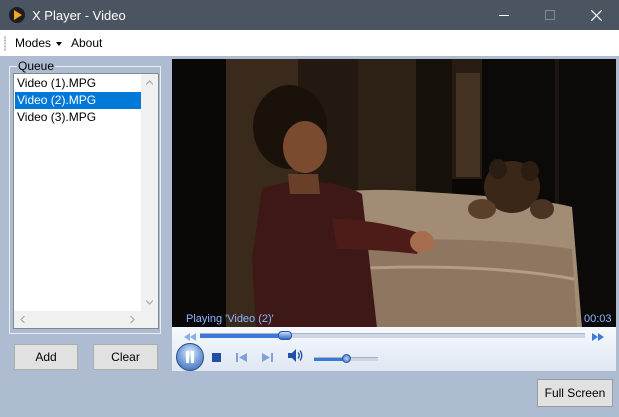  What do you see at coordinates (242, 358) in the screenshot?
I see `previous-icon` at bounding box center [242, 358].